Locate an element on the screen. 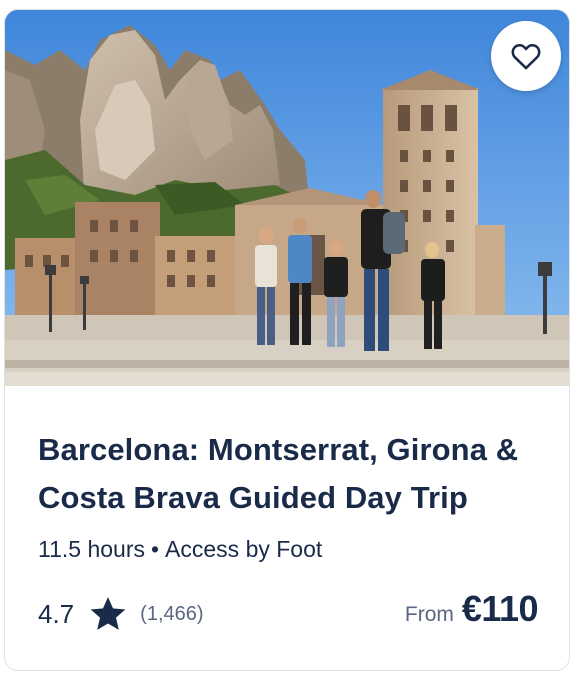  wishlist-button is located at coordinates (526, 56).